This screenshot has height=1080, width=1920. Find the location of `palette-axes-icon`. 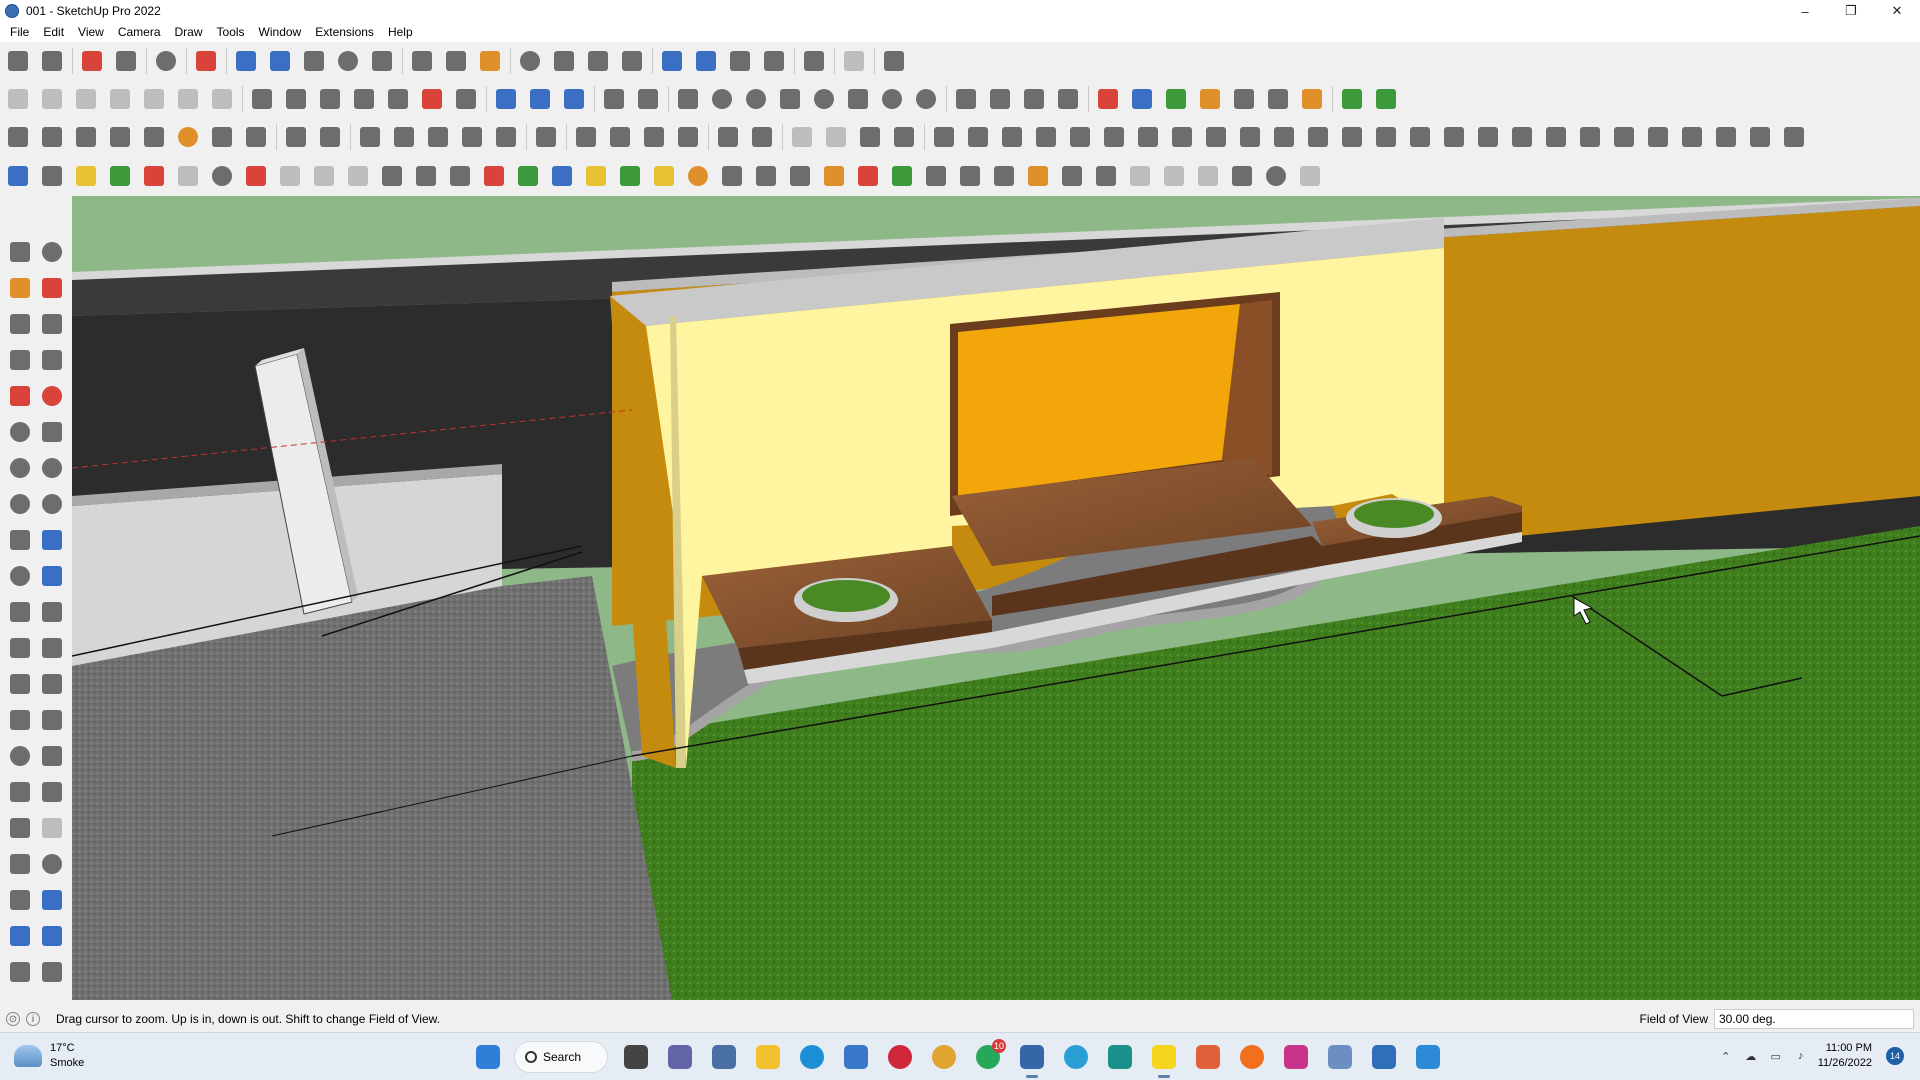

palette-axes-icon is located at coordinates (20, 720).